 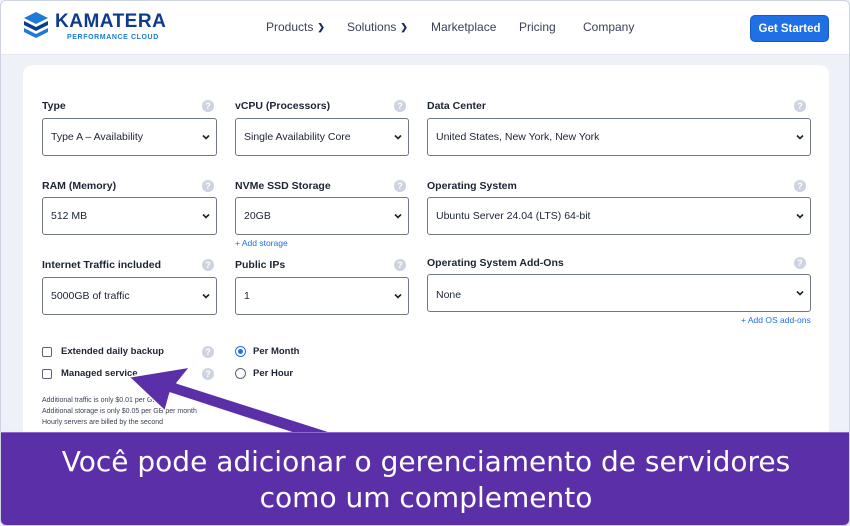 I want to click on managed-service-label: Managed service, so click(x=99, y=373).